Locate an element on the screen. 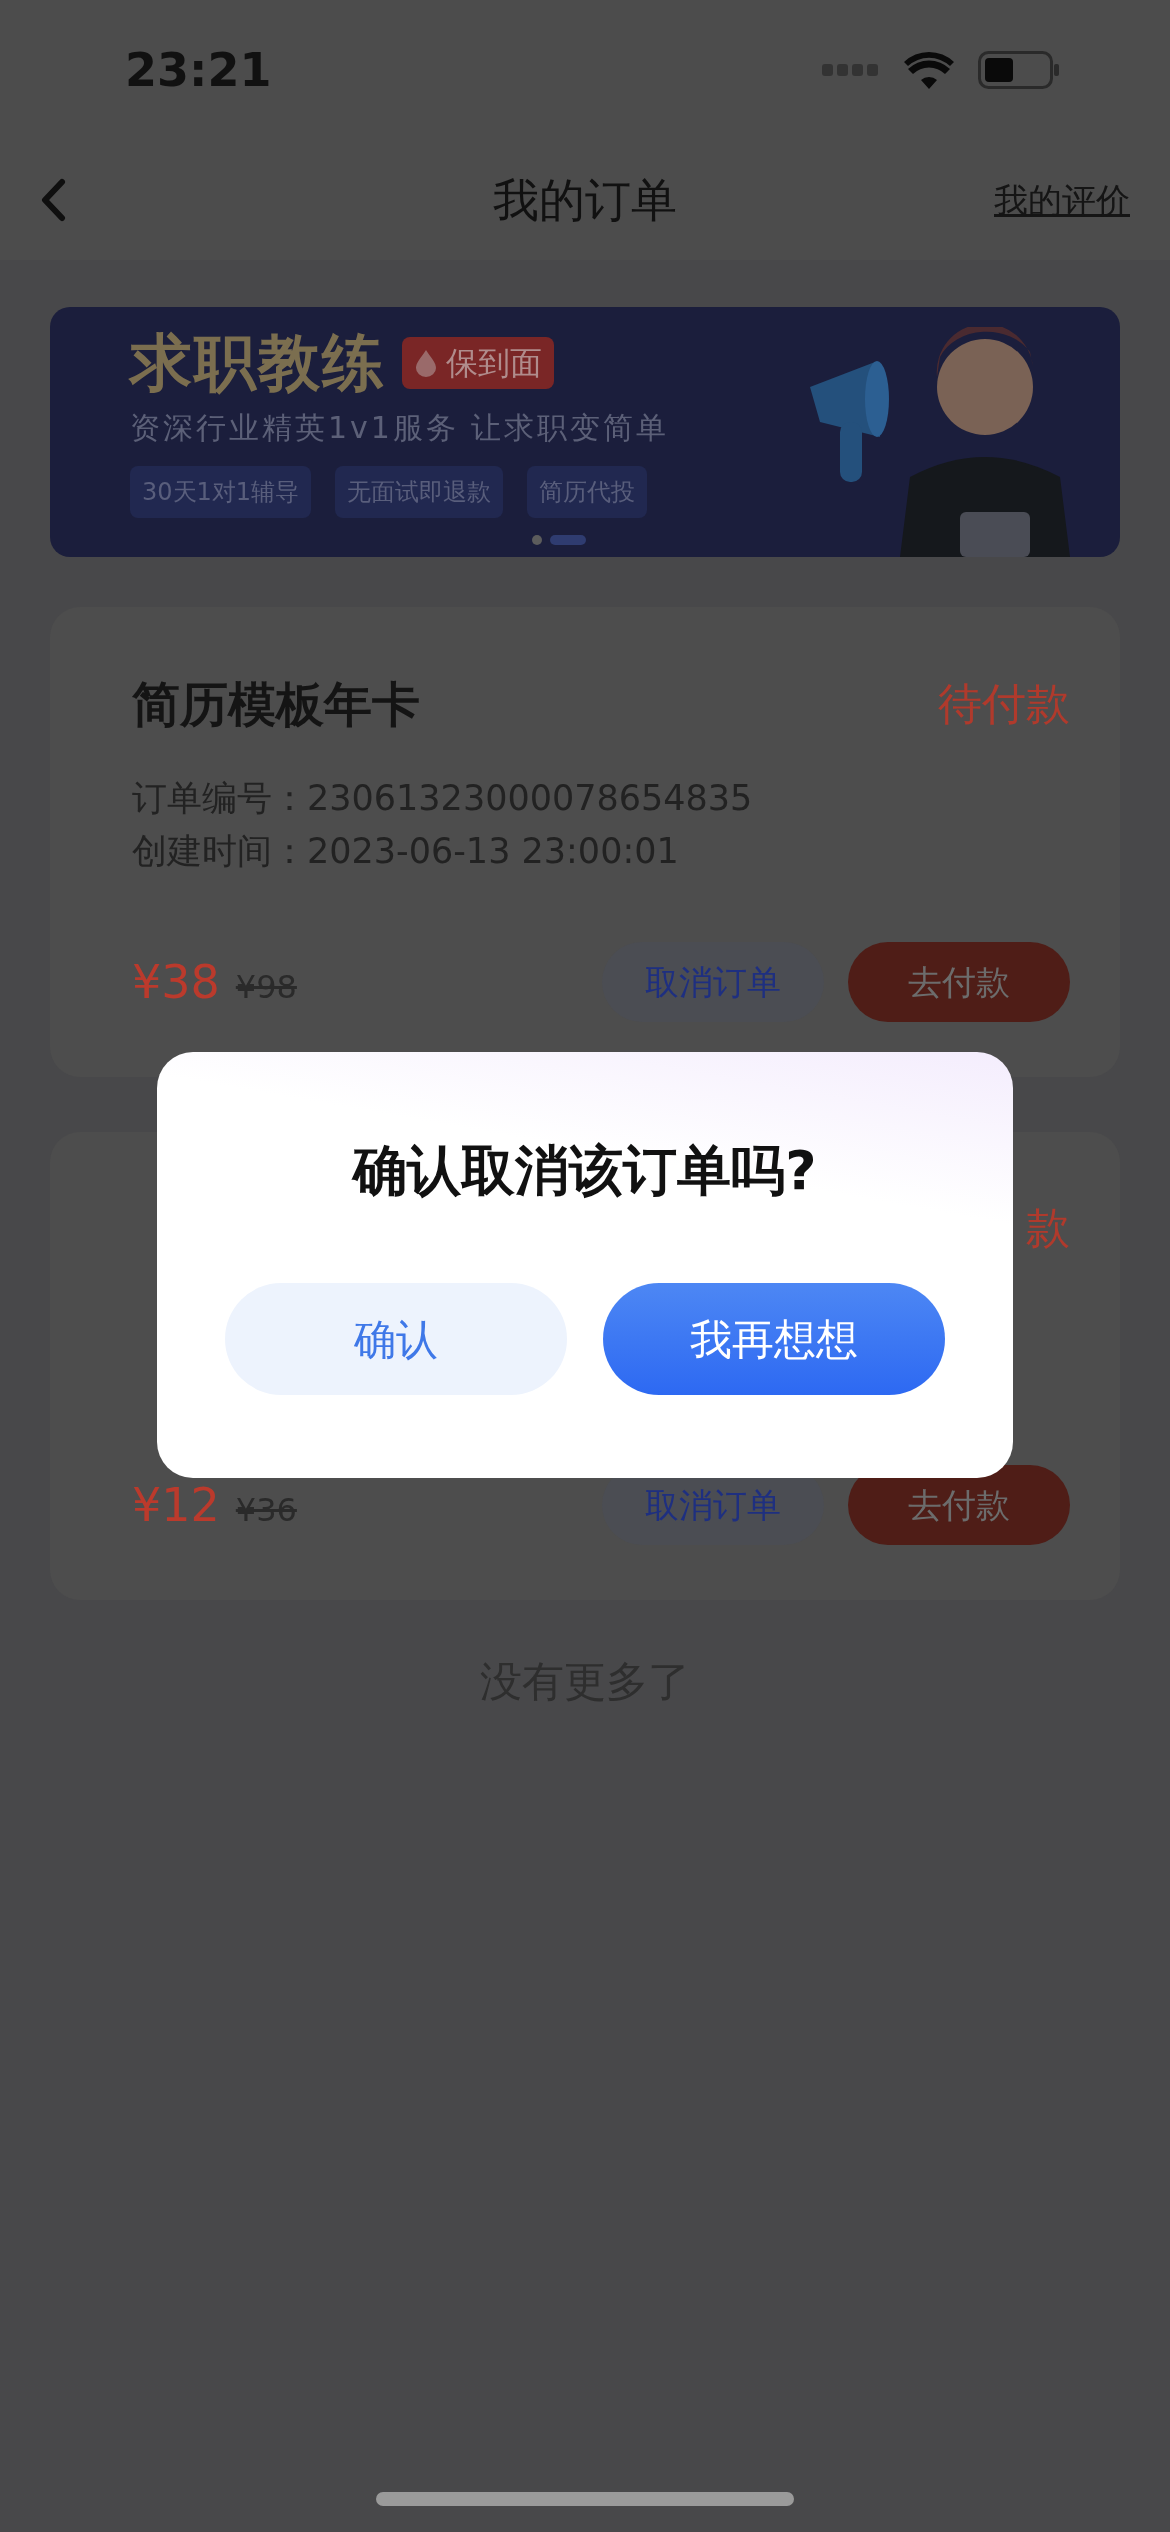 The image size is (1170, 2532). order-status: 款 is located at coordinates (1048, 1228).